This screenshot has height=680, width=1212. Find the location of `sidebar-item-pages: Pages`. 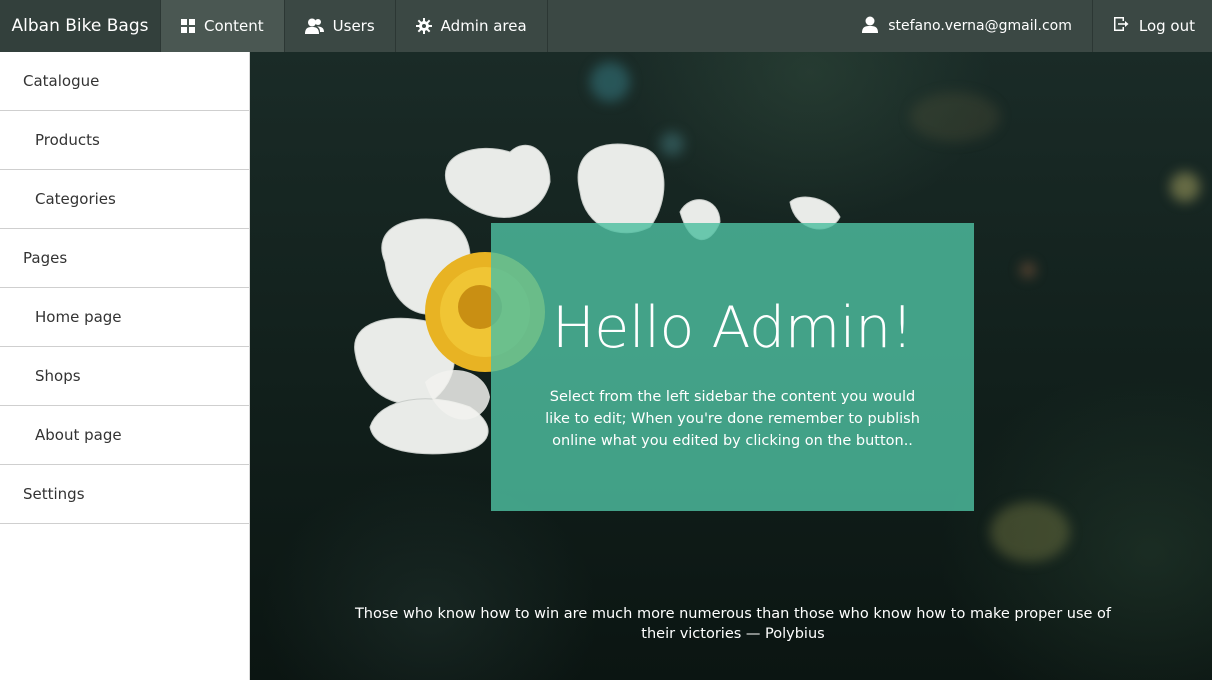

sidebar-item-pages: Pages is located at coordinates (124, 258).